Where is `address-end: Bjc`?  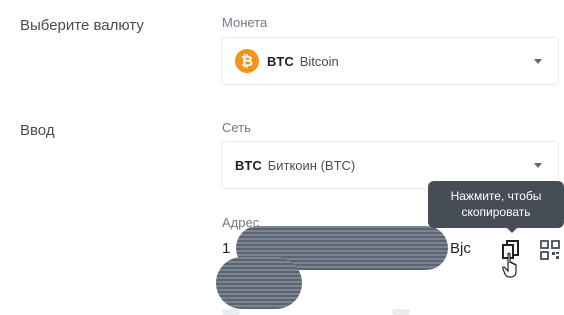
address-end: Bjc is located at coordinates (460, 248).